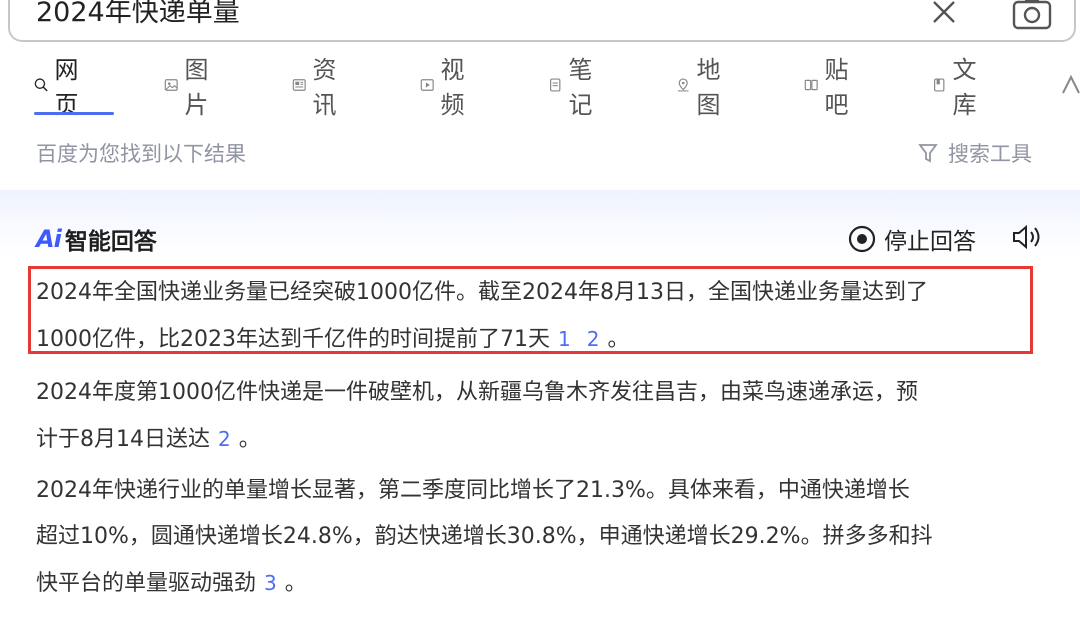  Describe the element at coordinates (930, 242) in the screenshot. I see `stop-answer-label: 停止回答` at that location.